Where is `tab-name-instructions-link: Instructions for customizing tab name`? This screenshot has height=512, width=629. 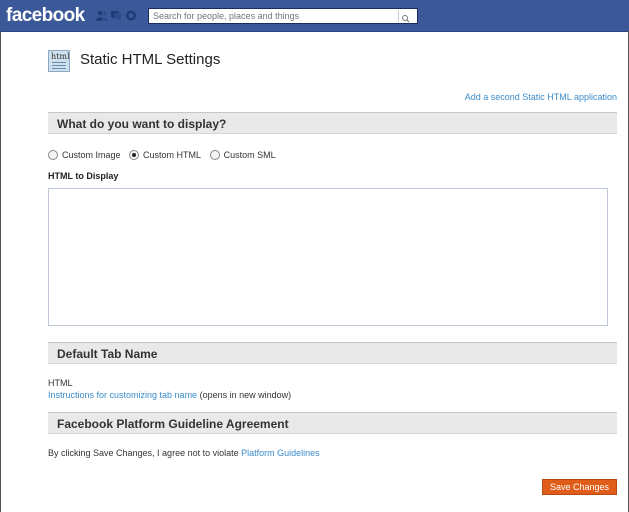
tab-name-instructions-link: Instructions for customizing tab name is located at coordinates (122, 395).